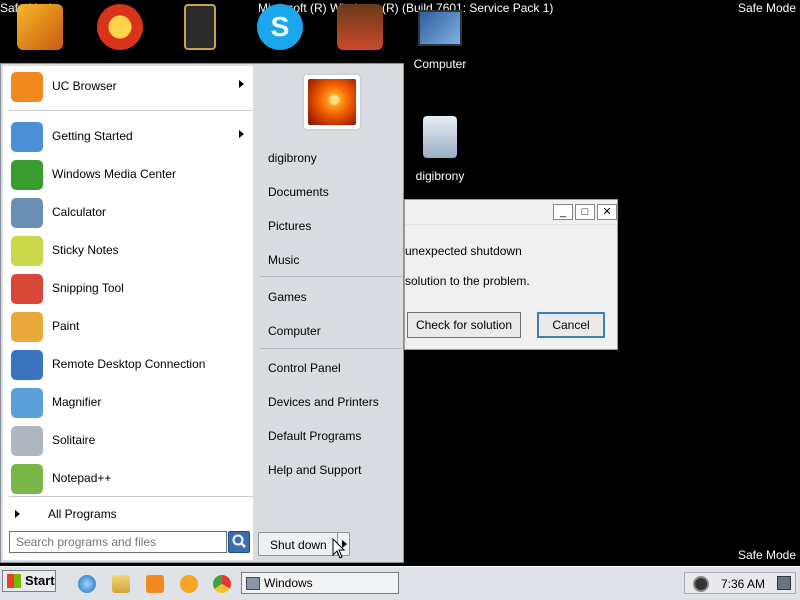  What do you see at coordinates (288, 583) in the screenshot?
I see `taskbar-window-label: Windows` at bounding box center [288, 583].